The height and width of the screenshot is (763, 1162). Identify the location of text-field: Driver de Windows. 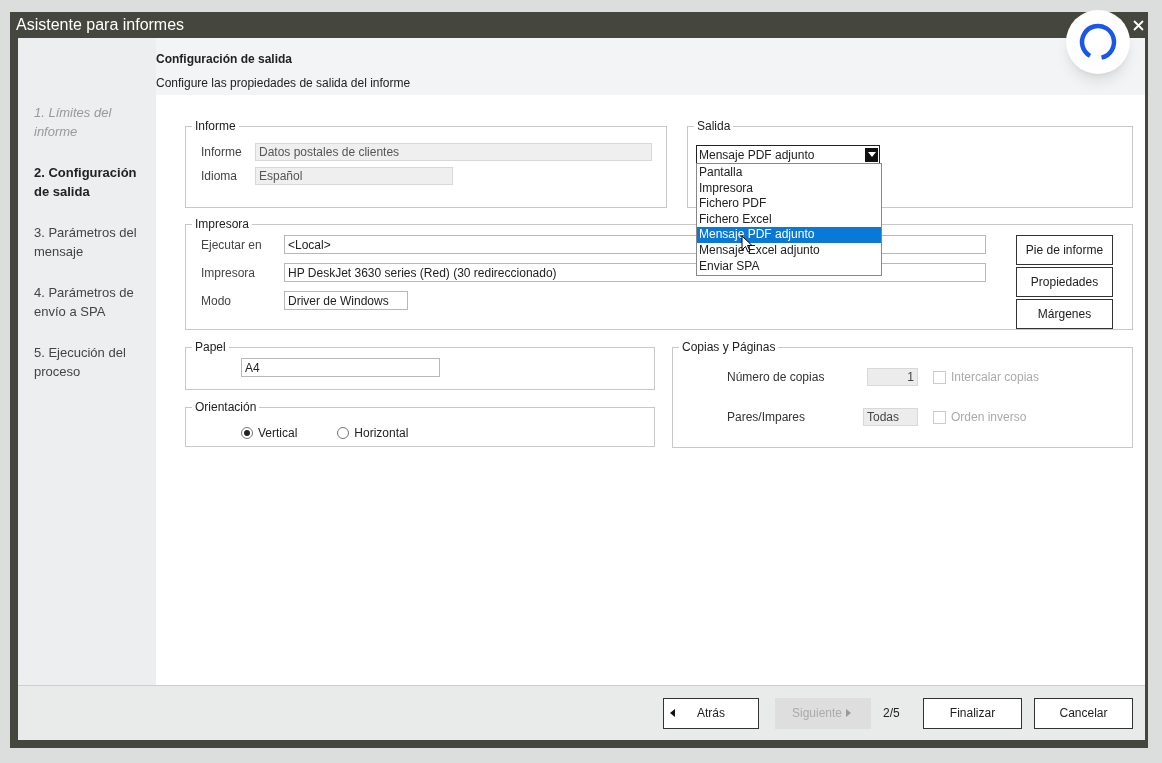
(346, 300).